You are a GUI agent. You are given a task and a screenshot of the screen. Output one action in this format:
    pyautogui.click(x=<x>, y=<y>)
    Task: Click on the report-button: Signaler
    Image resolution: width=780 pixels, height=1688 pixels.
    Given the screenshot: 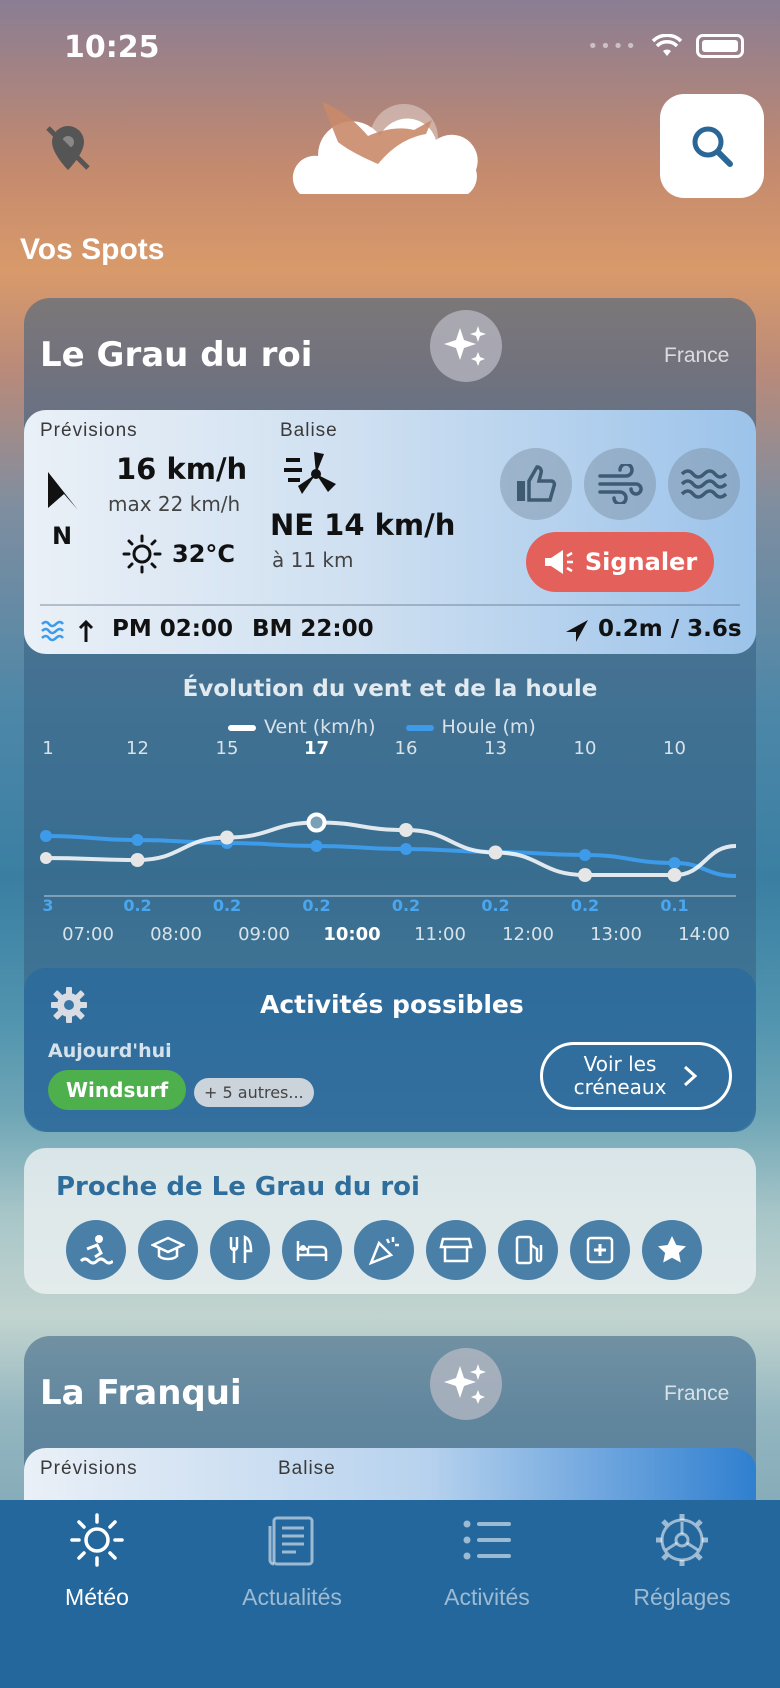 What is the action you would take?
    pyautogui.click(x=620, y=562)
    